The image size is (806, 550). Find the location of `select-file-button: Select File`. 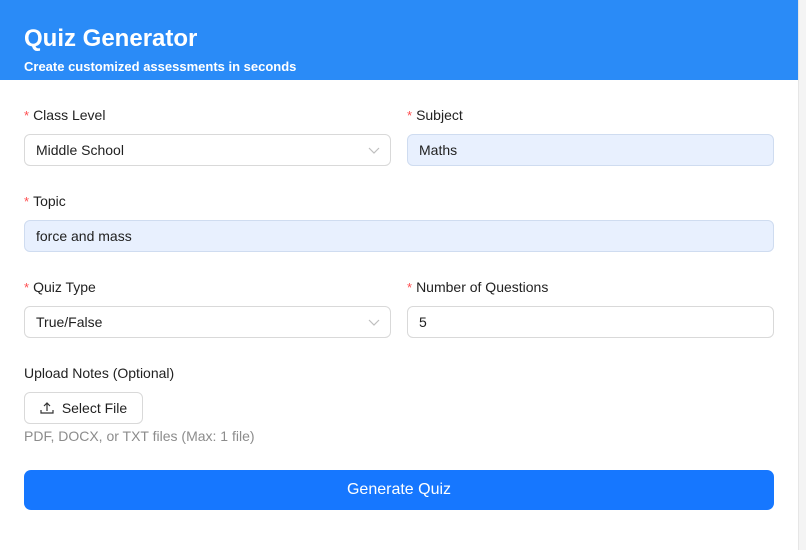

select-file-button: Select File is located at coordinates (83, 408).